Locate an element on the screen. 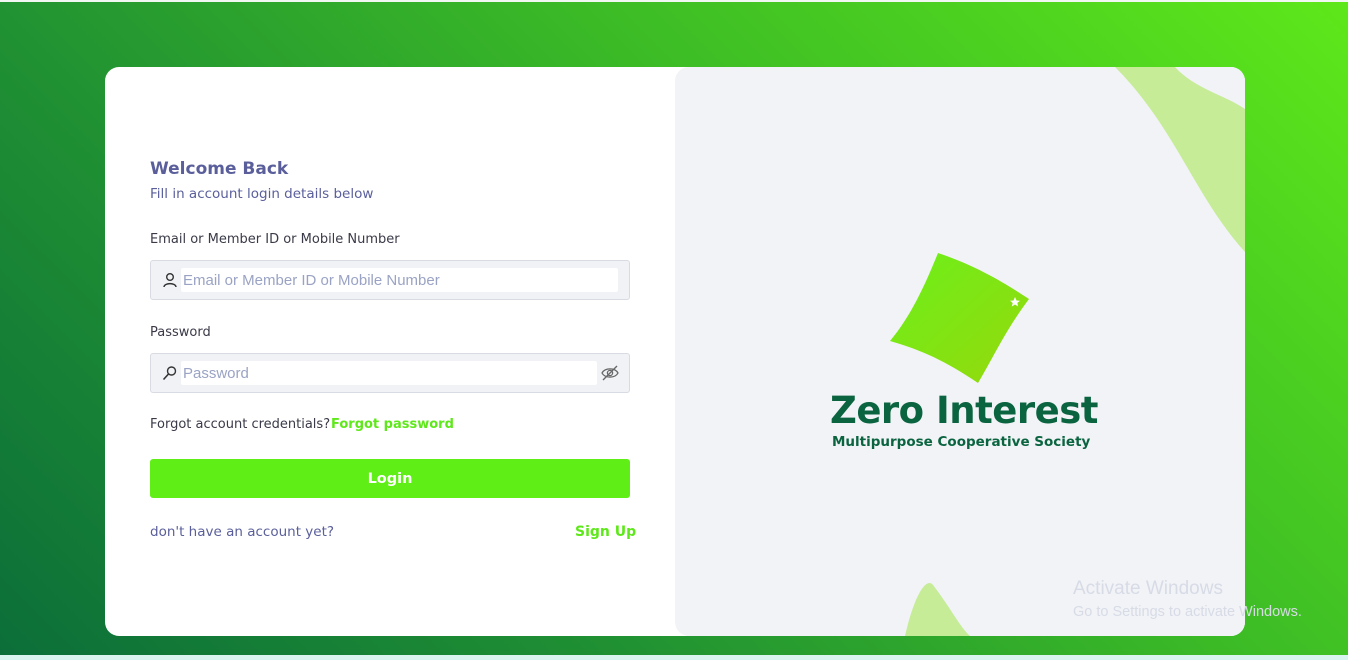  email-input-box is located at coordinates (401, 280).